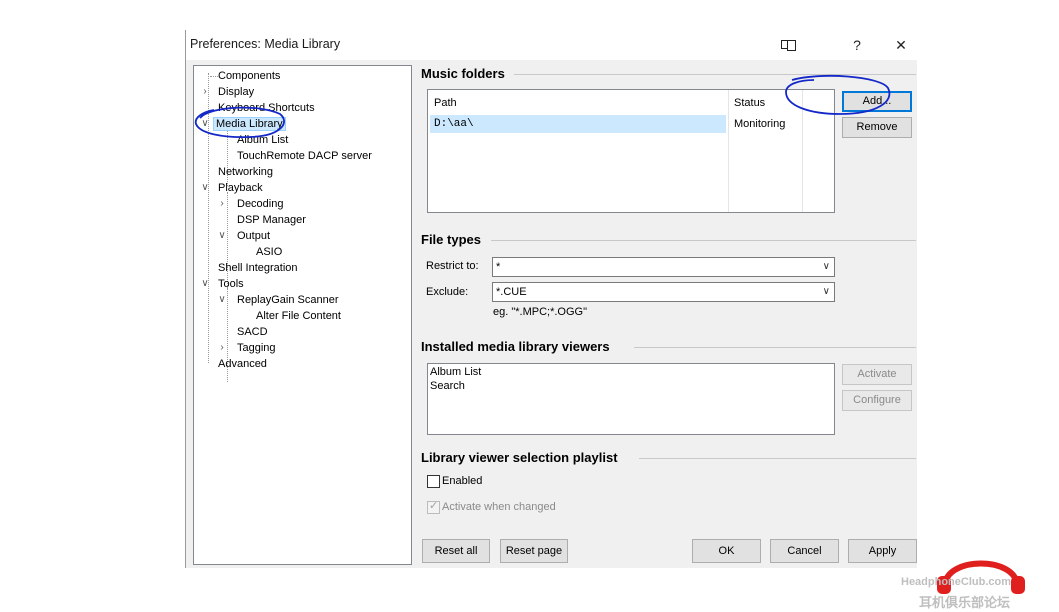  I want to click on headphoneclub-watermark: HeadphoneClub.com 耳机俱乐部论坛, so click(979, 577).